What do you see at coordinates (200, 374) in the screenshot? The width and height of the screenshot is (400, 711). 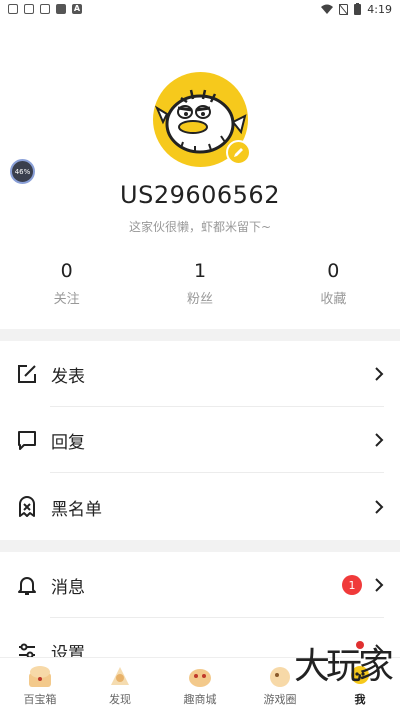 I see `menu-item-post: 发表` at bounding box center [200, 374].